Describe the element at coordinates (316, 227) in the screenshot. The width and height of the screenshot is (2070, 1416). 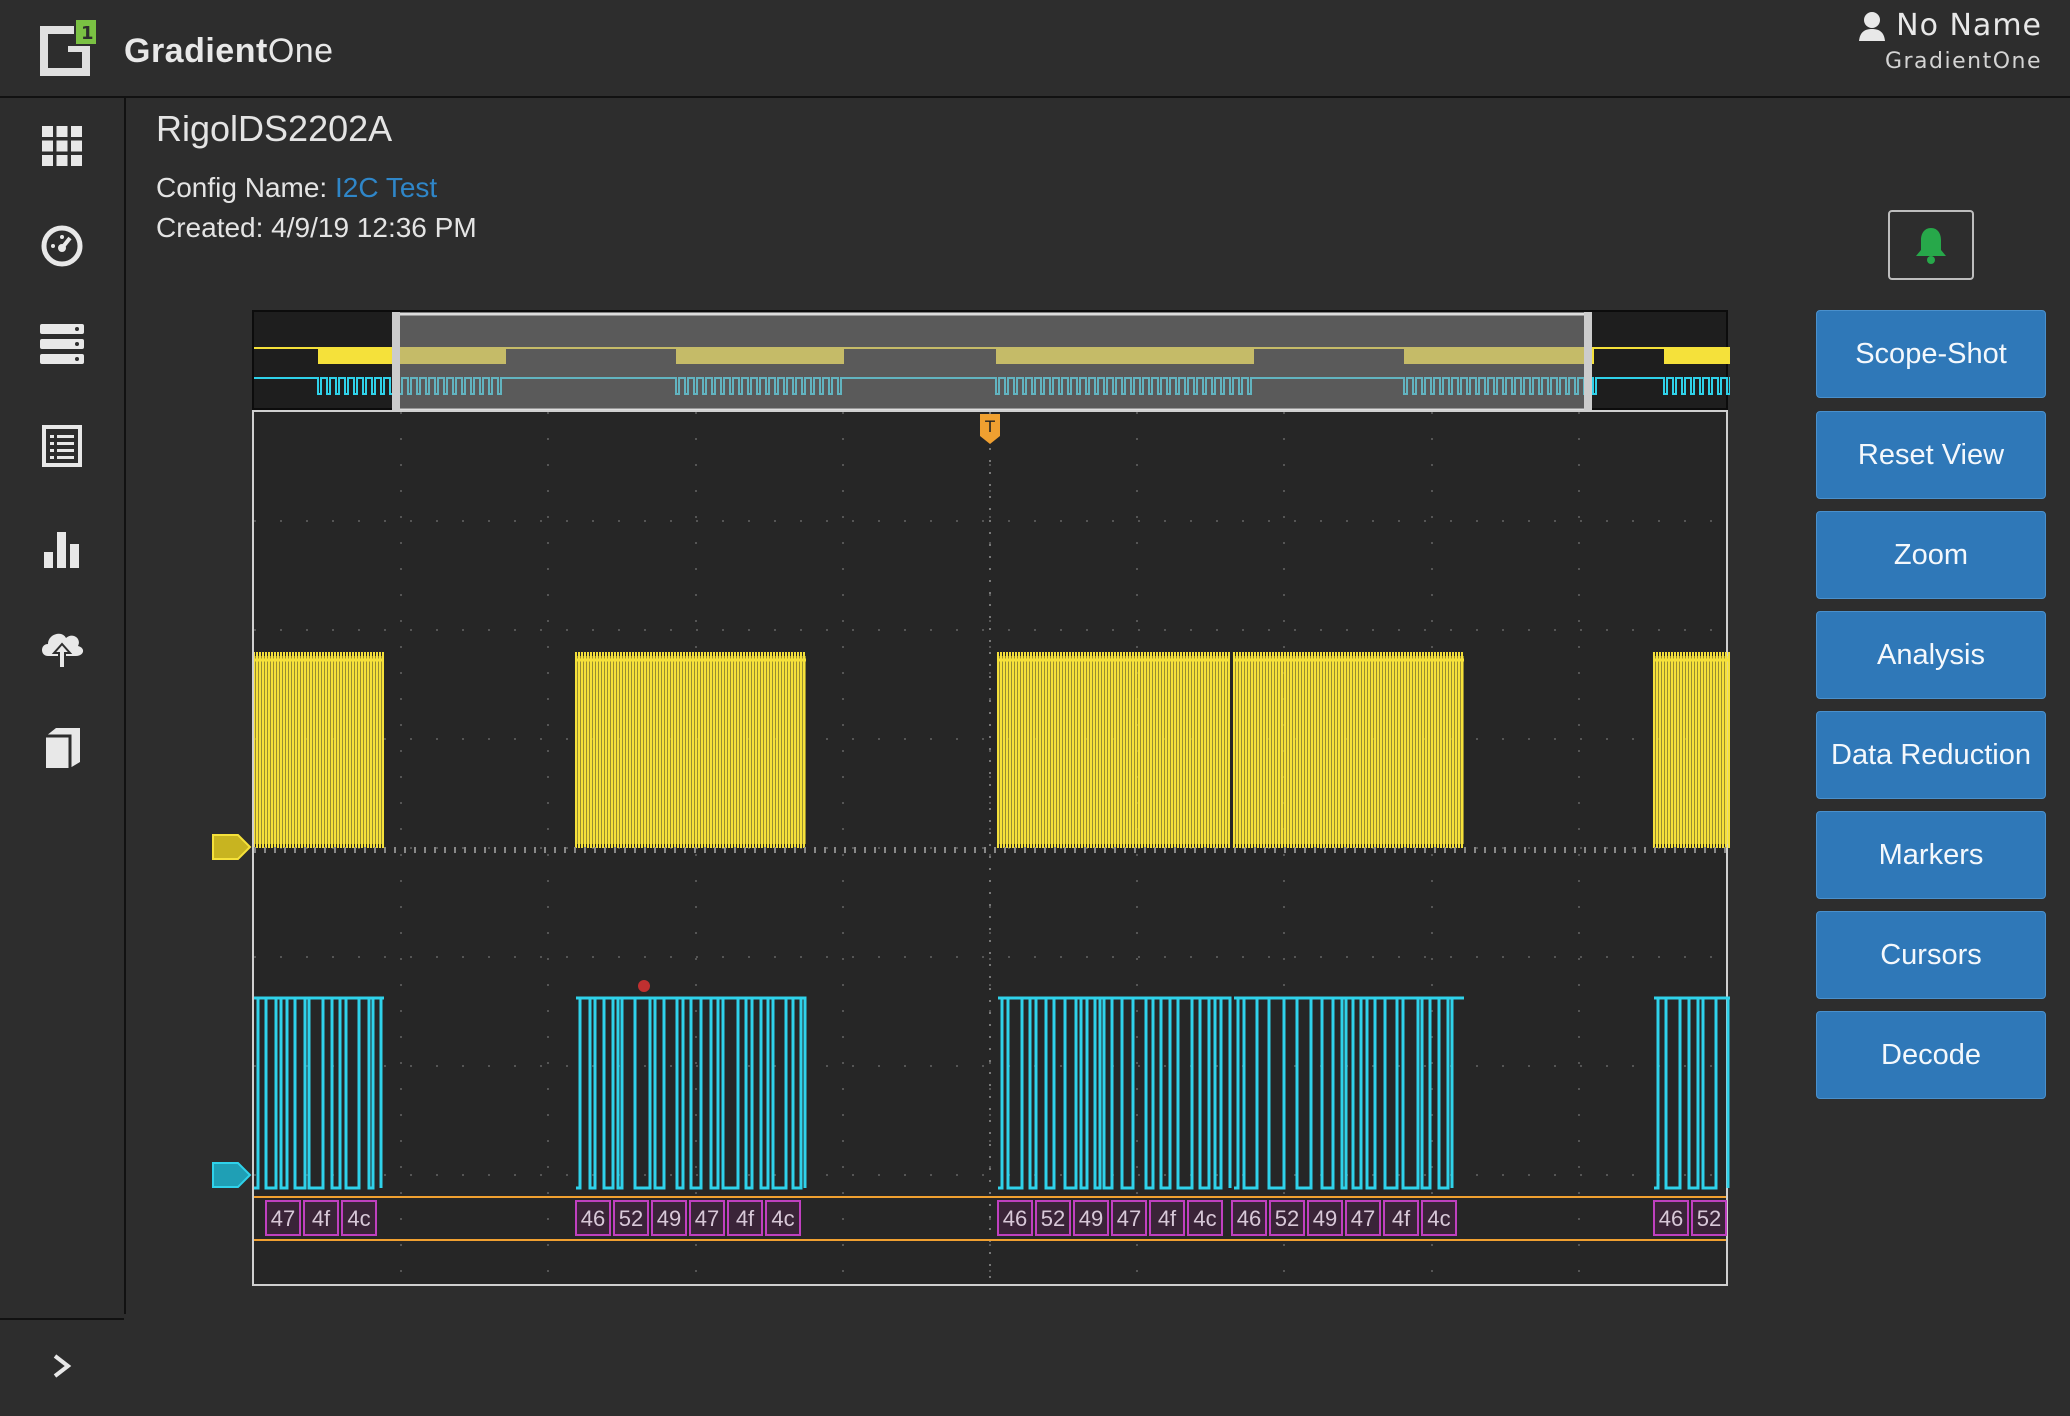
I see `created-timestamp: Created: 4/9/19 12:36 PM` at that location.